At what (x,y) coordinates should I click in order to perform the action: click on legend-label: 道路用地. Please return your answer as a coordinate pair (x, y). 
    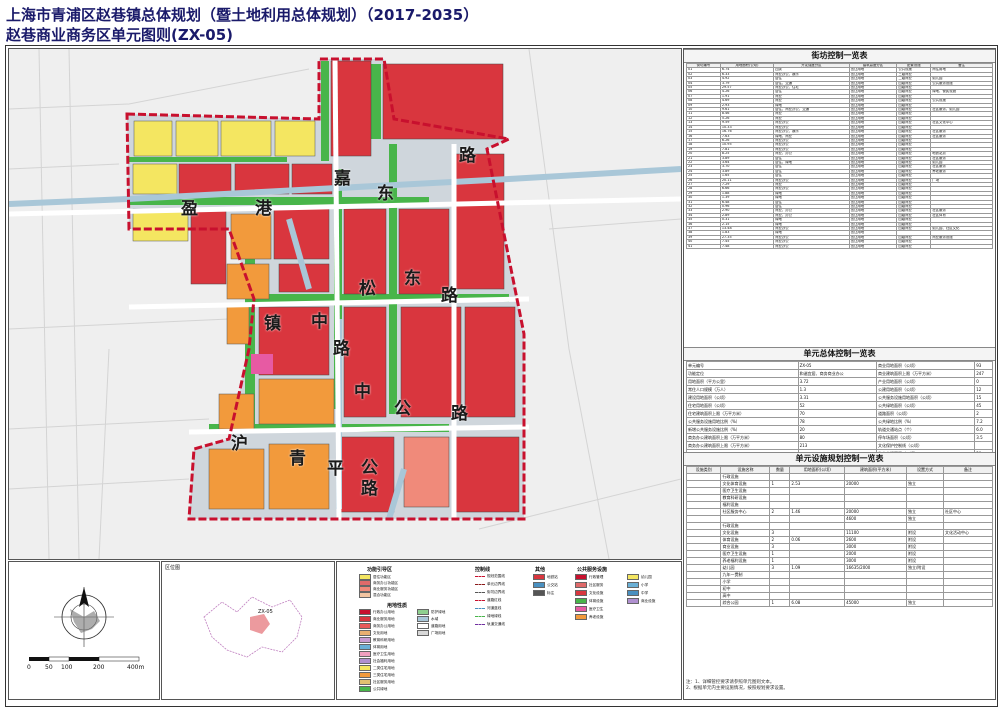
    Looking at the image, I should click on (438, 625).